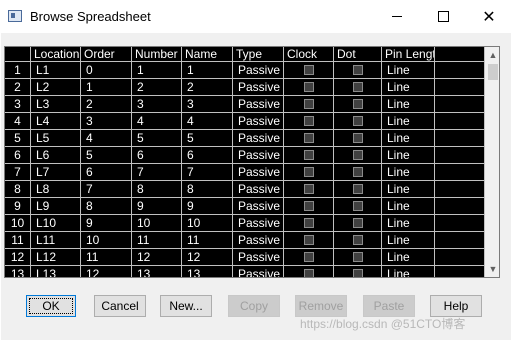 This screenshot has width=512, height=341. What do you see at coordinates (157, 155) in the screenshot?
I see `cell-number: 6` at bounding box center [157, 155].